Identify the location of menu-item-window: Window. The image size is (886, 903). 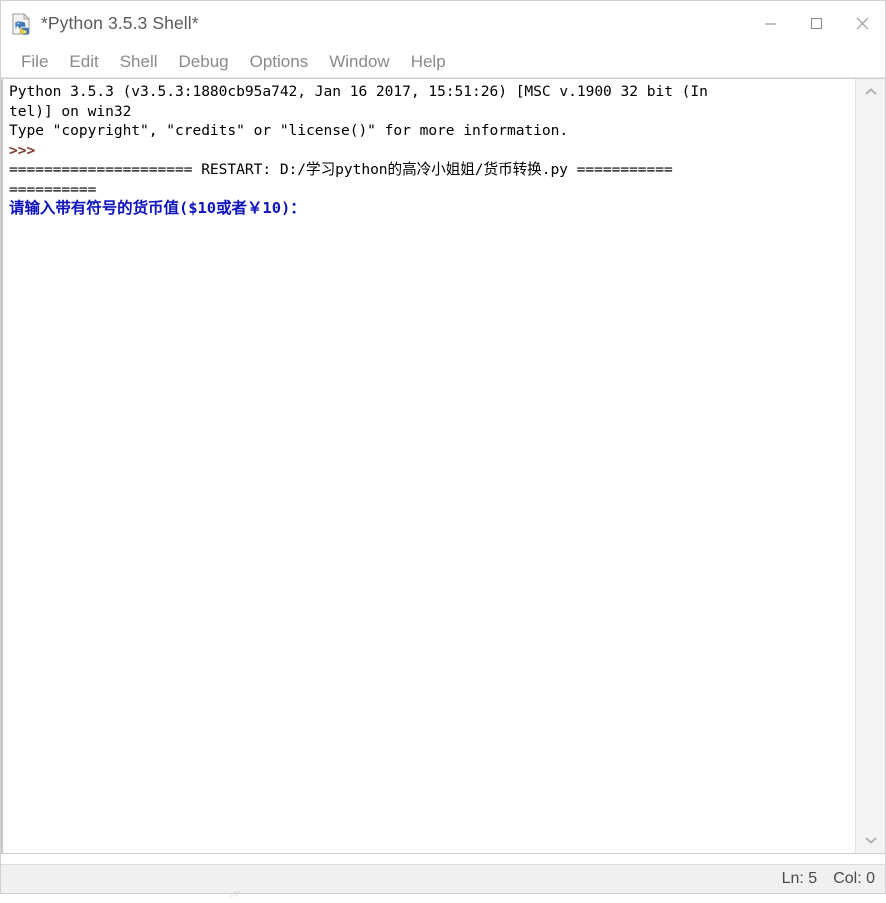
(359, 62).